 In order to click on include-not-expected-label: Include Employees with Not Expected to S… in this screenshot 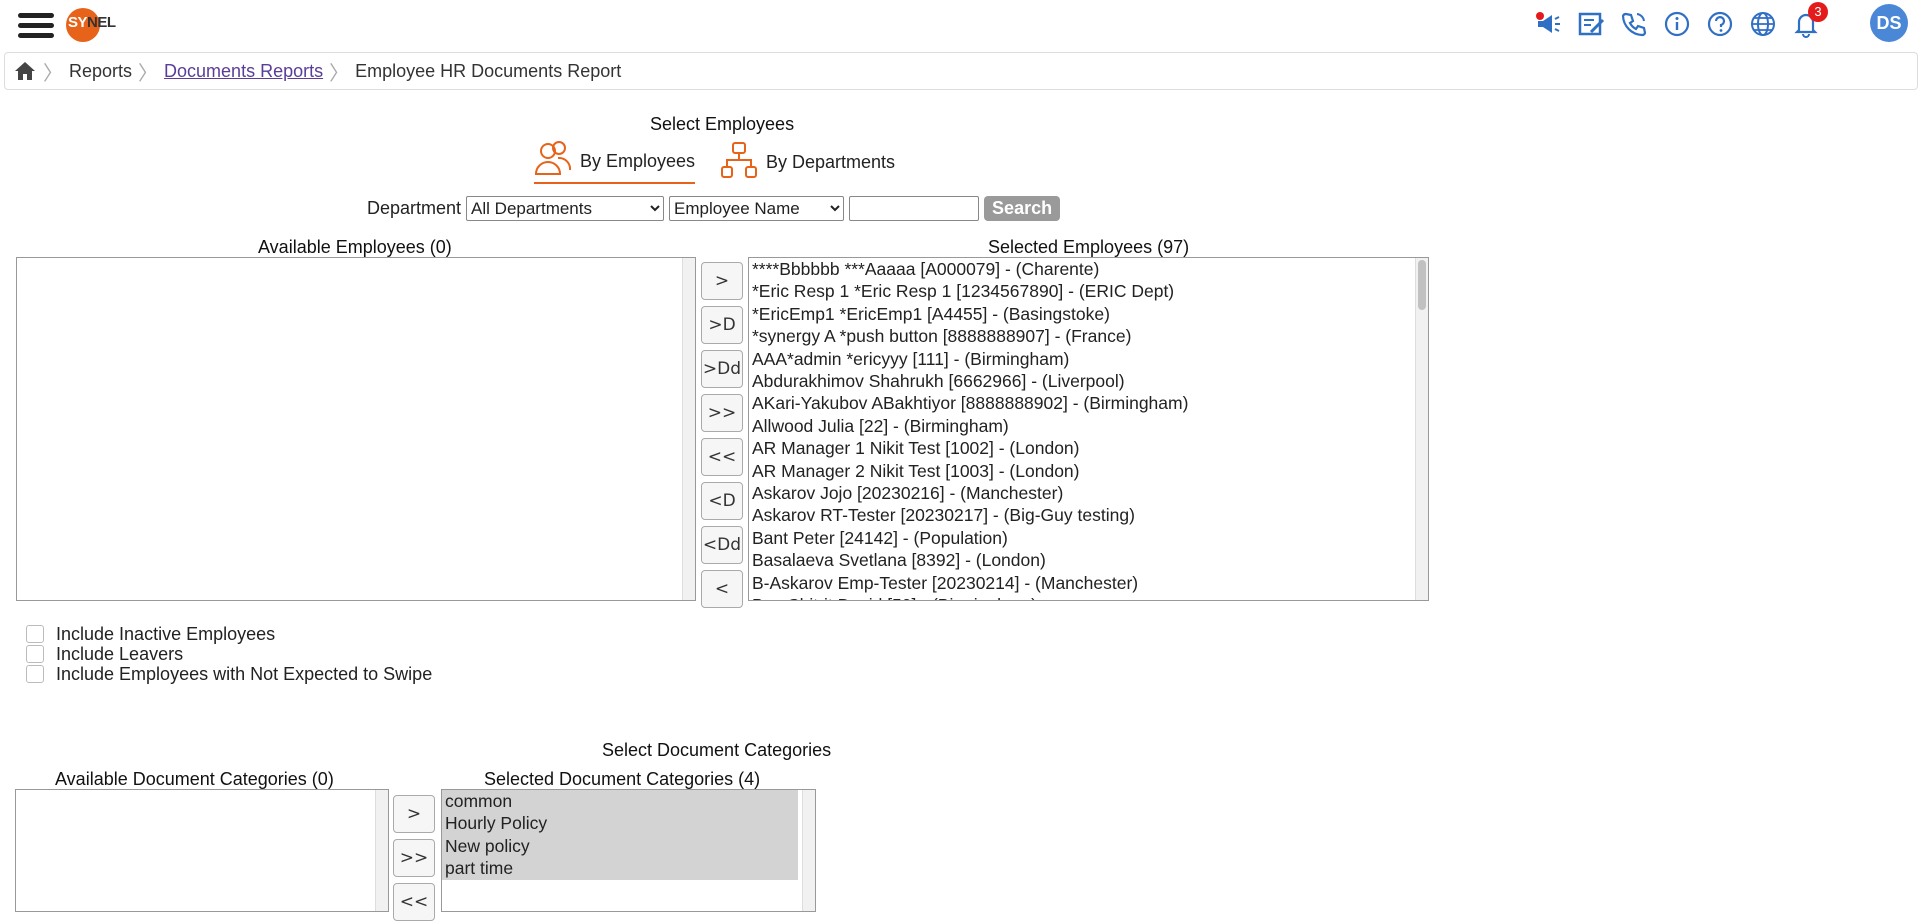, I will do `click(244, 673)`.